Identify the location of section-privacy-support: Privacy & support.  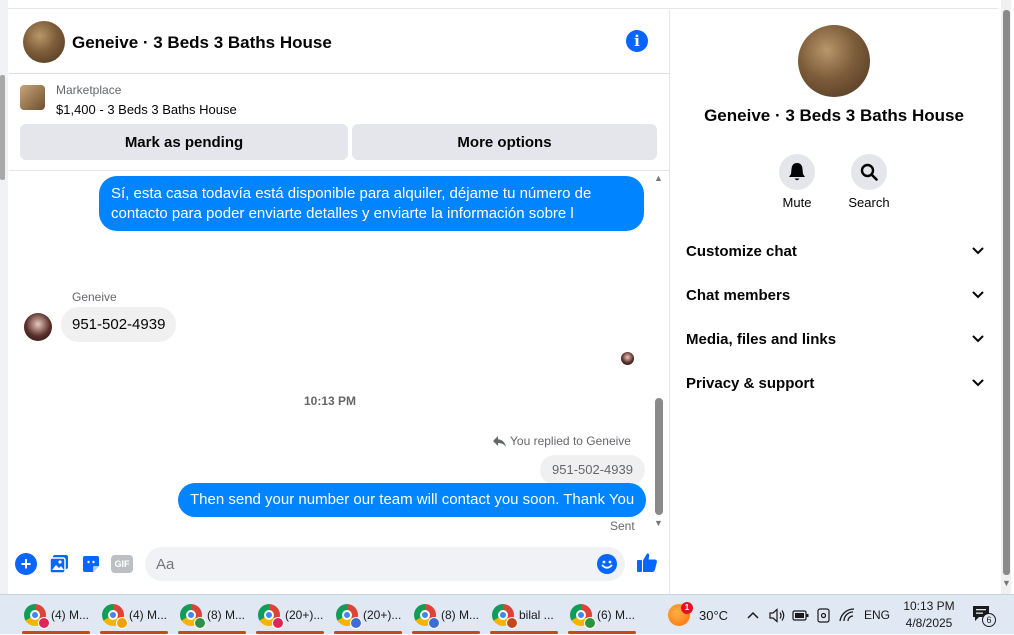
(835, 383).